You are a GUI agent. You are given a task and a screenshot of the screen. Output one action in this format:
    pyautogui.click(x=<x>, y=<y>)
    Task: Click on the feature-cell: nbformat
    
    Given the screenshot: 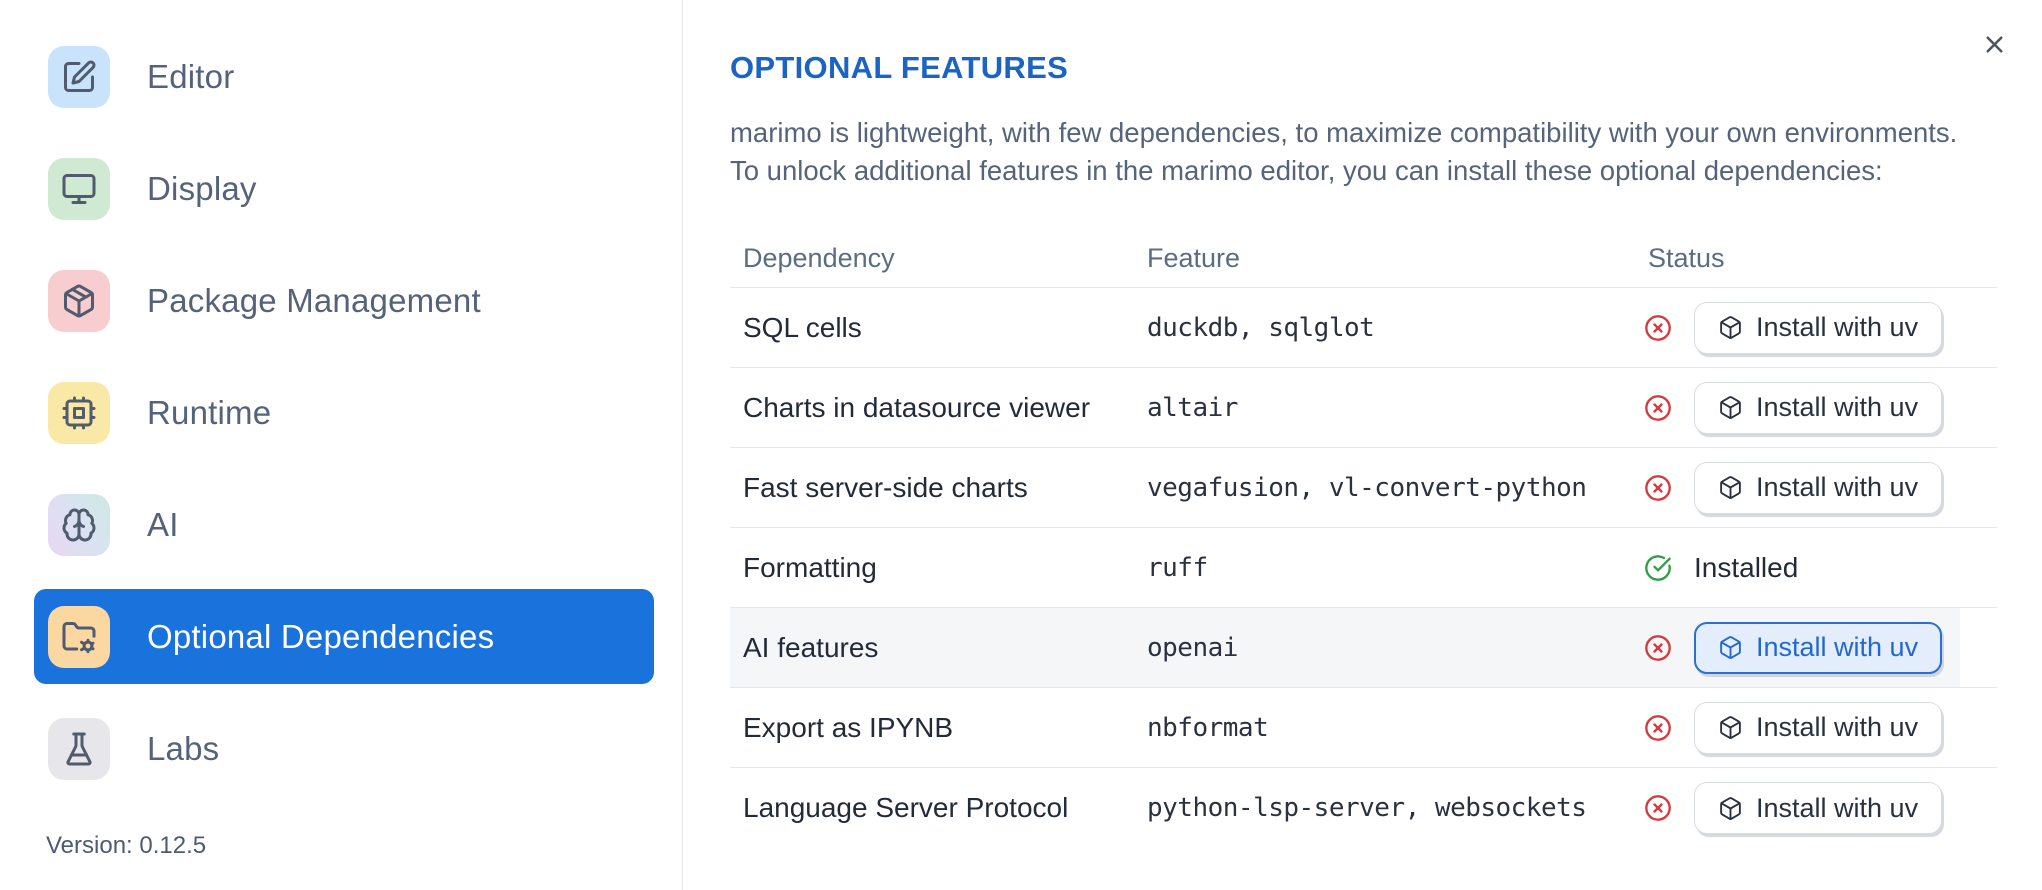 What is the action you would take?
    pyautogui.click(x=1208, y=727)
    